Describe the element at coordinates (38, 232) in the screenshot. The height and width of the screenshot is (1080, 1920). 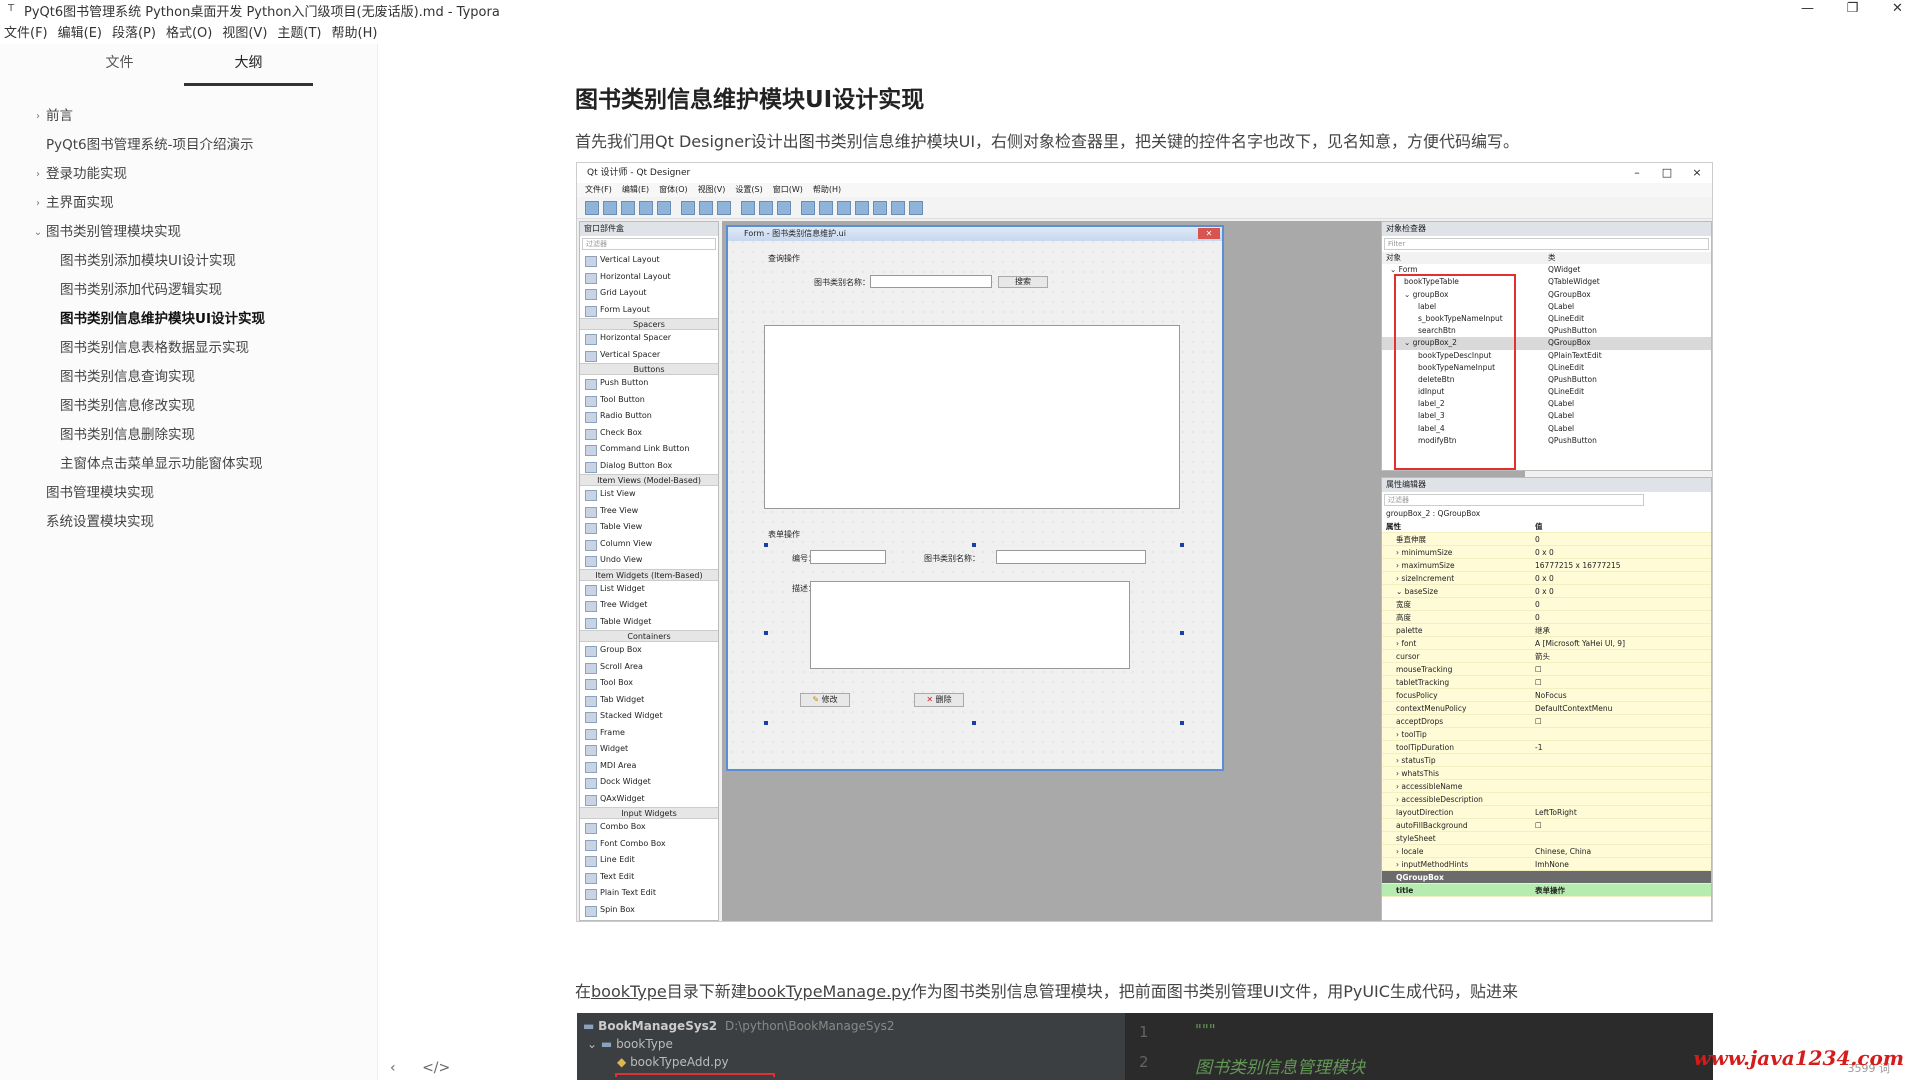
I see `chevron-down-icon: ⌄` at that location.